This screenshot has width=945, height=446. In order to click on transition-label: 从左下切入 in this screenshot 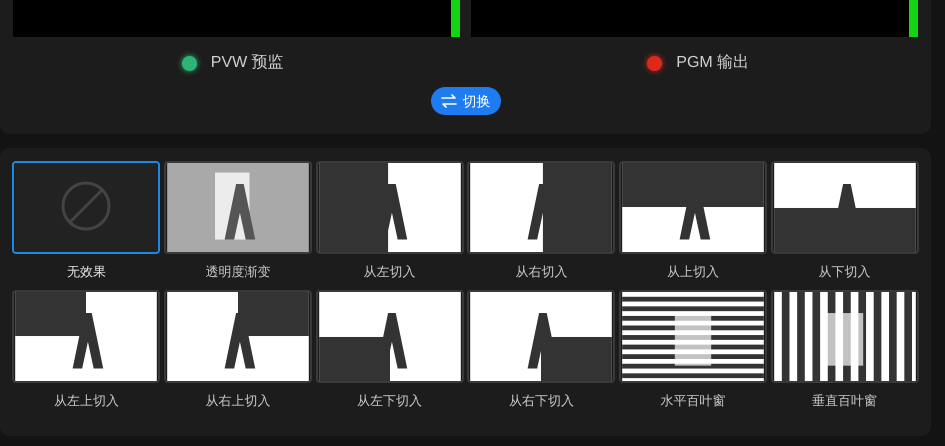, I will do `click(389, 401)`.